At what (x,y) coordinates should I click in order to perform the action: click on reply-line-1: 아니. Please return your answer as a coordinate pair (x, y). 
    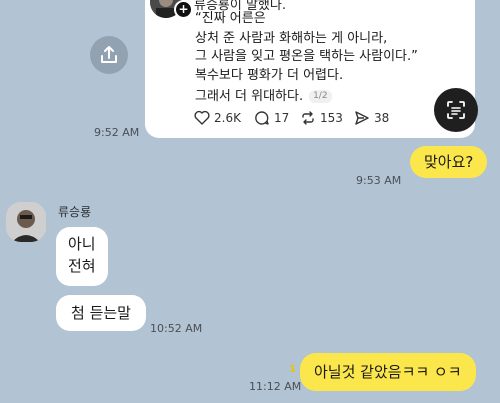
    Looking at the image, I should click on (82, 244).